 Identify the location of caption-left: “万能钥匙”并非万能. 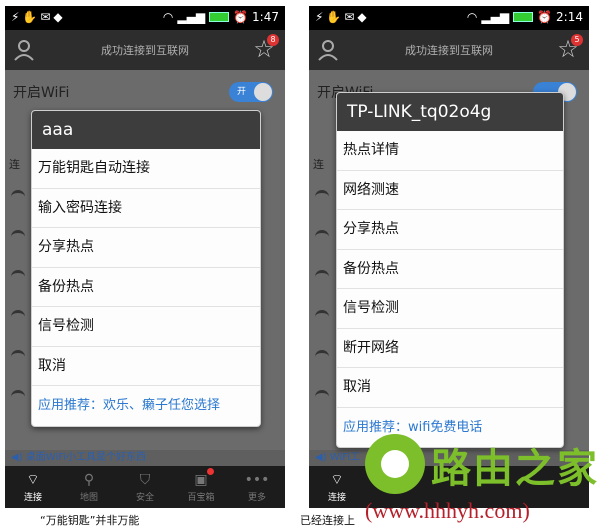
(90, 520).